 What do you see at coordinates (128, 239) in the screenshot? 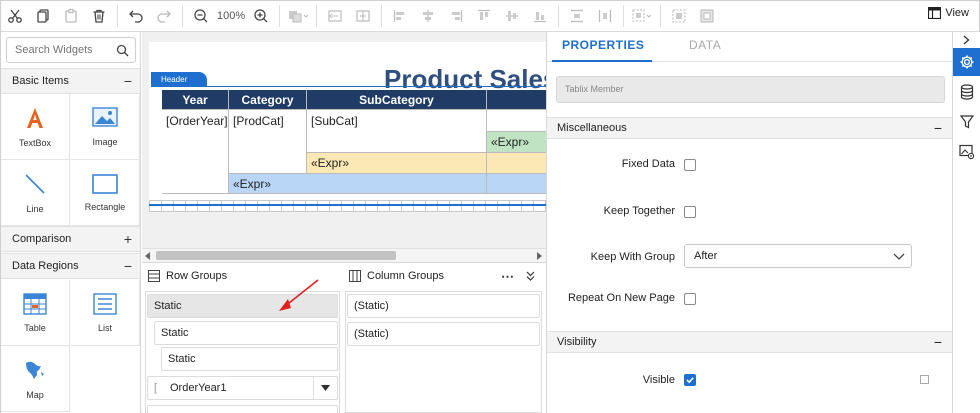
I see `expand-icon: +` at bounding box center [128, 239].